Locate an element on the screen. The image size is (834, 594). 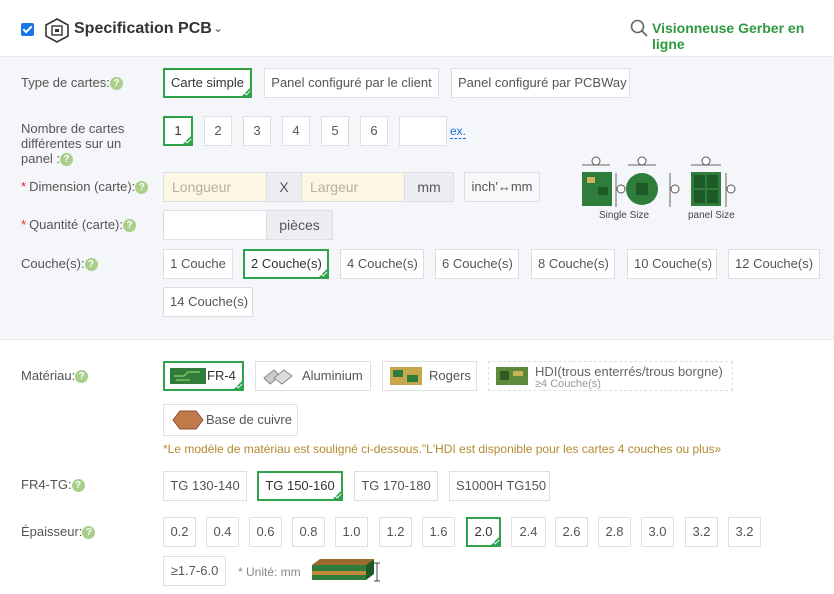
dimension-separator: X is located at coordinates (284, 187).